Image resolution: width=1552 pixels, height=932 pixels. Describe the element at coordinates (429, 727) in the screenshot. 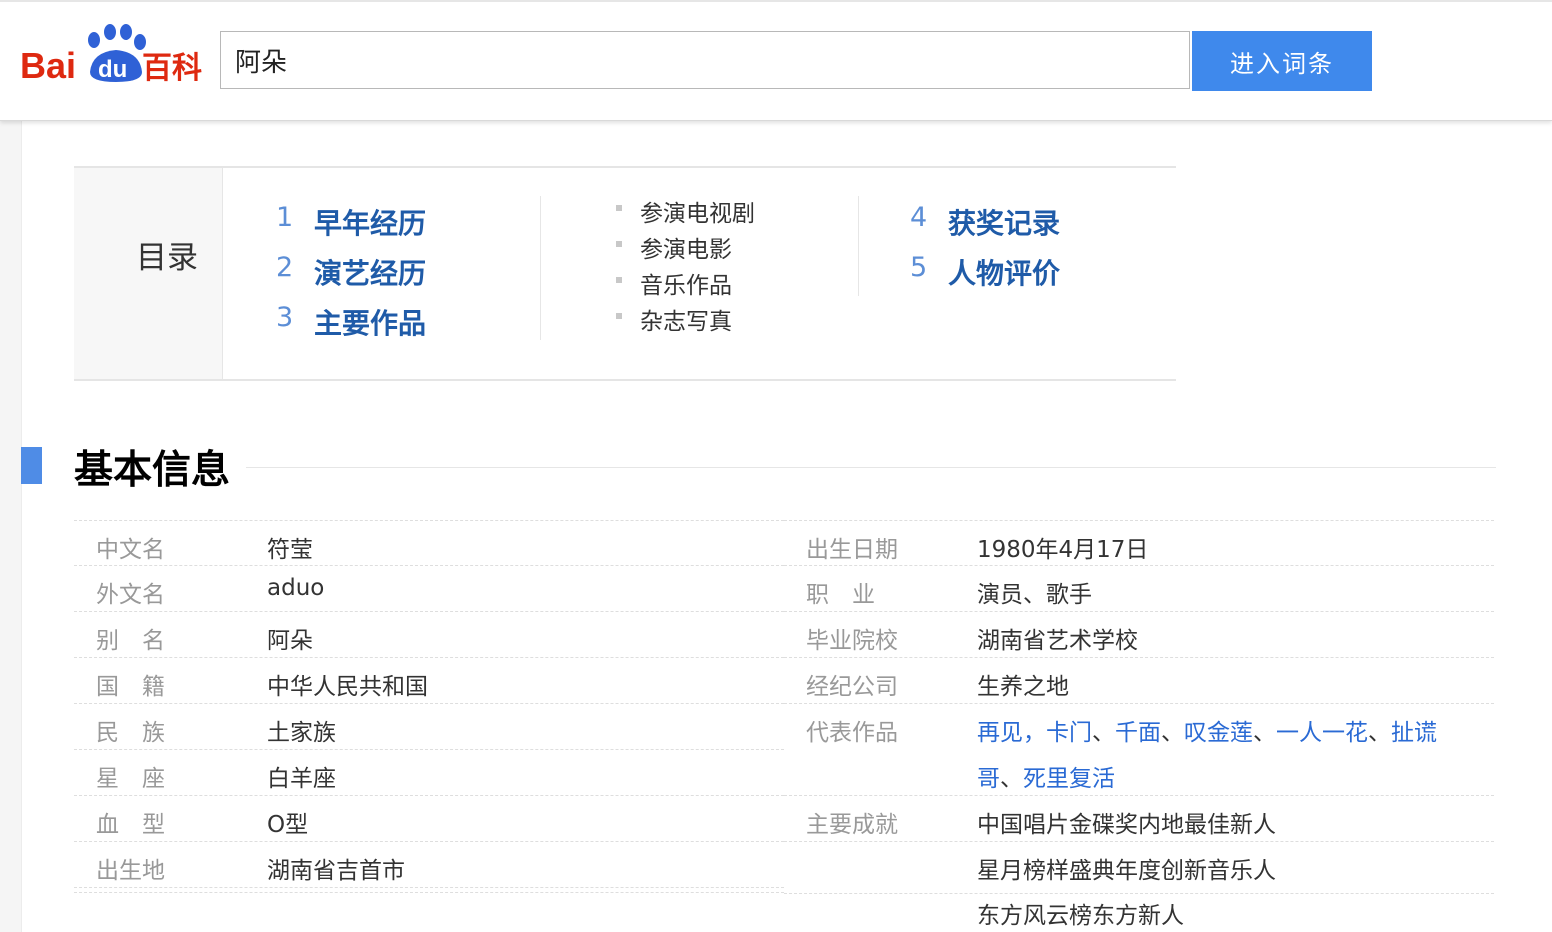

I see `info-row: 民 族 土家族` at that location.